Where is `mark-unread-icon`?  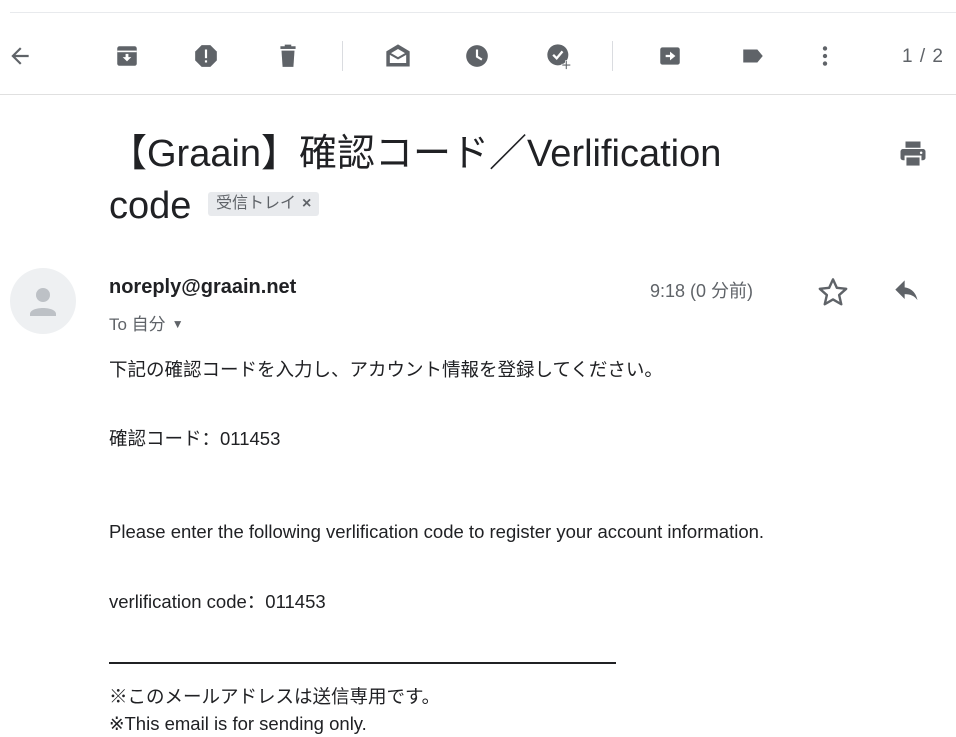 mark-unread-icon is located at coordinates (398, 56).